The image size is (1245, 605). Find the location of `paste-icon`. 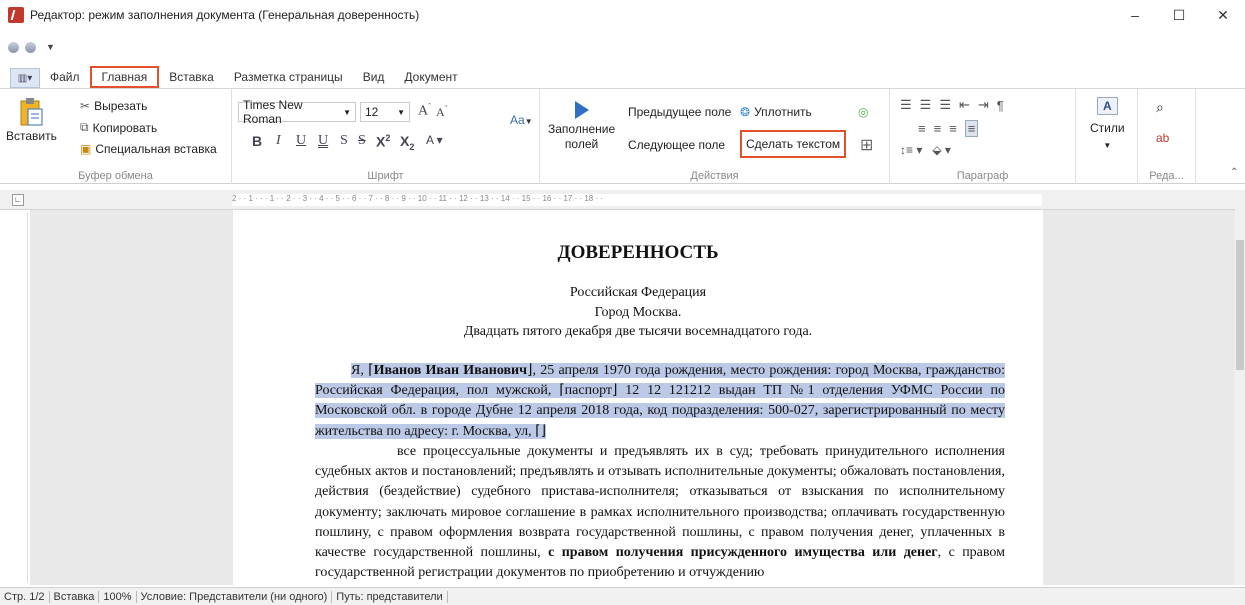

paste-icon is located at coordinates (31, 112).